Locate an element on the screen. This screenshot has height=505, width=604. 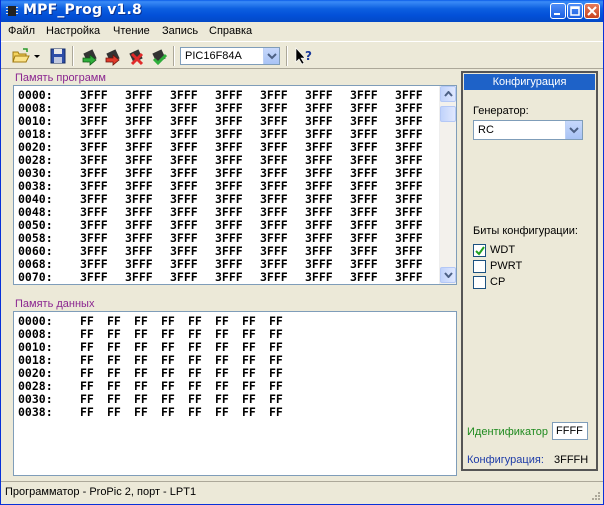
generator-value: RC is located at coordinates (486, 130).